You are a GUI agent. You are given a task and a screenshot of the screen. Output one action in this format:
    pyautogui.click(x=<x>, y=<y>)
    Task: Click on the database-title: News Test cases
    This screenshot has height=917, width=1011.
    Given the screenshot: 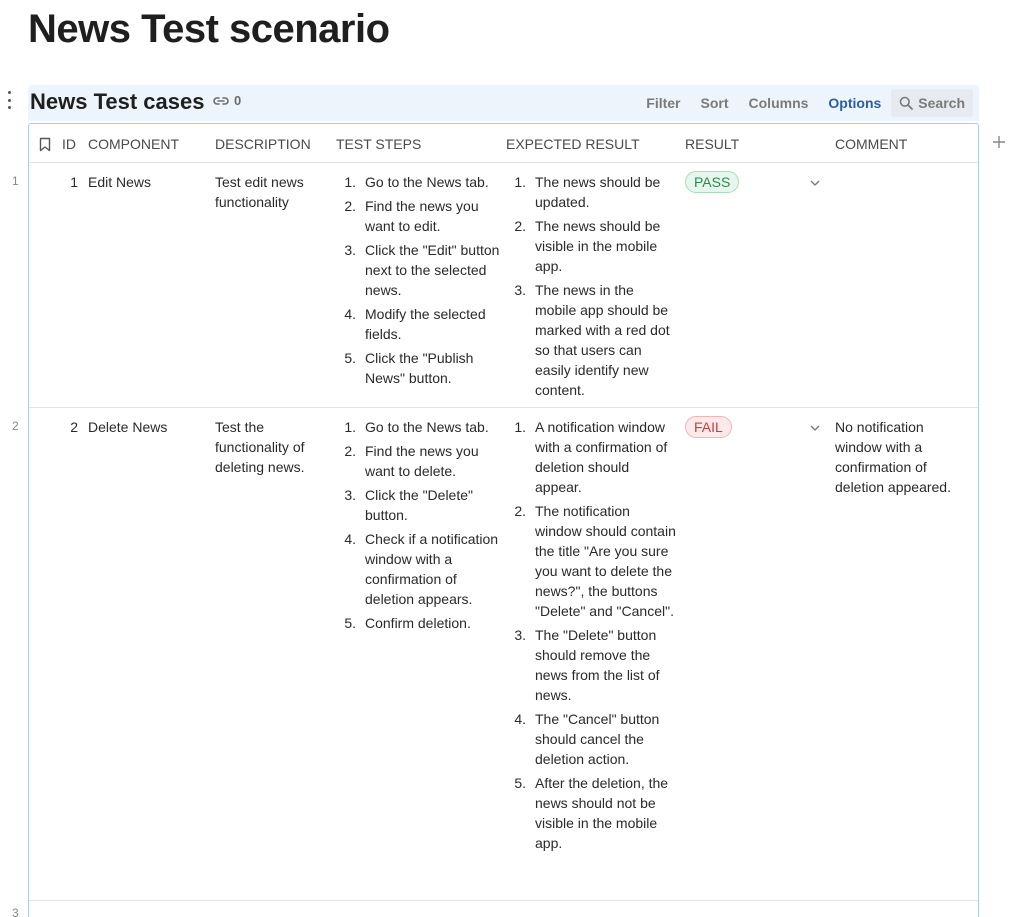 What is the action you would take?
    pyautogui.click(x=117, y=102)
    